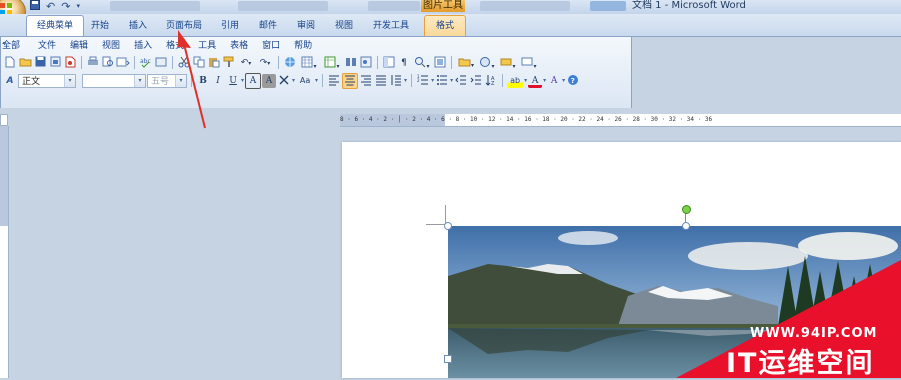 This screenshot has width=901, height=380. What do you see at coordinates (192, 79) in the screenshot?
I see `annotation-arrow` at bounding box center [192, 79].